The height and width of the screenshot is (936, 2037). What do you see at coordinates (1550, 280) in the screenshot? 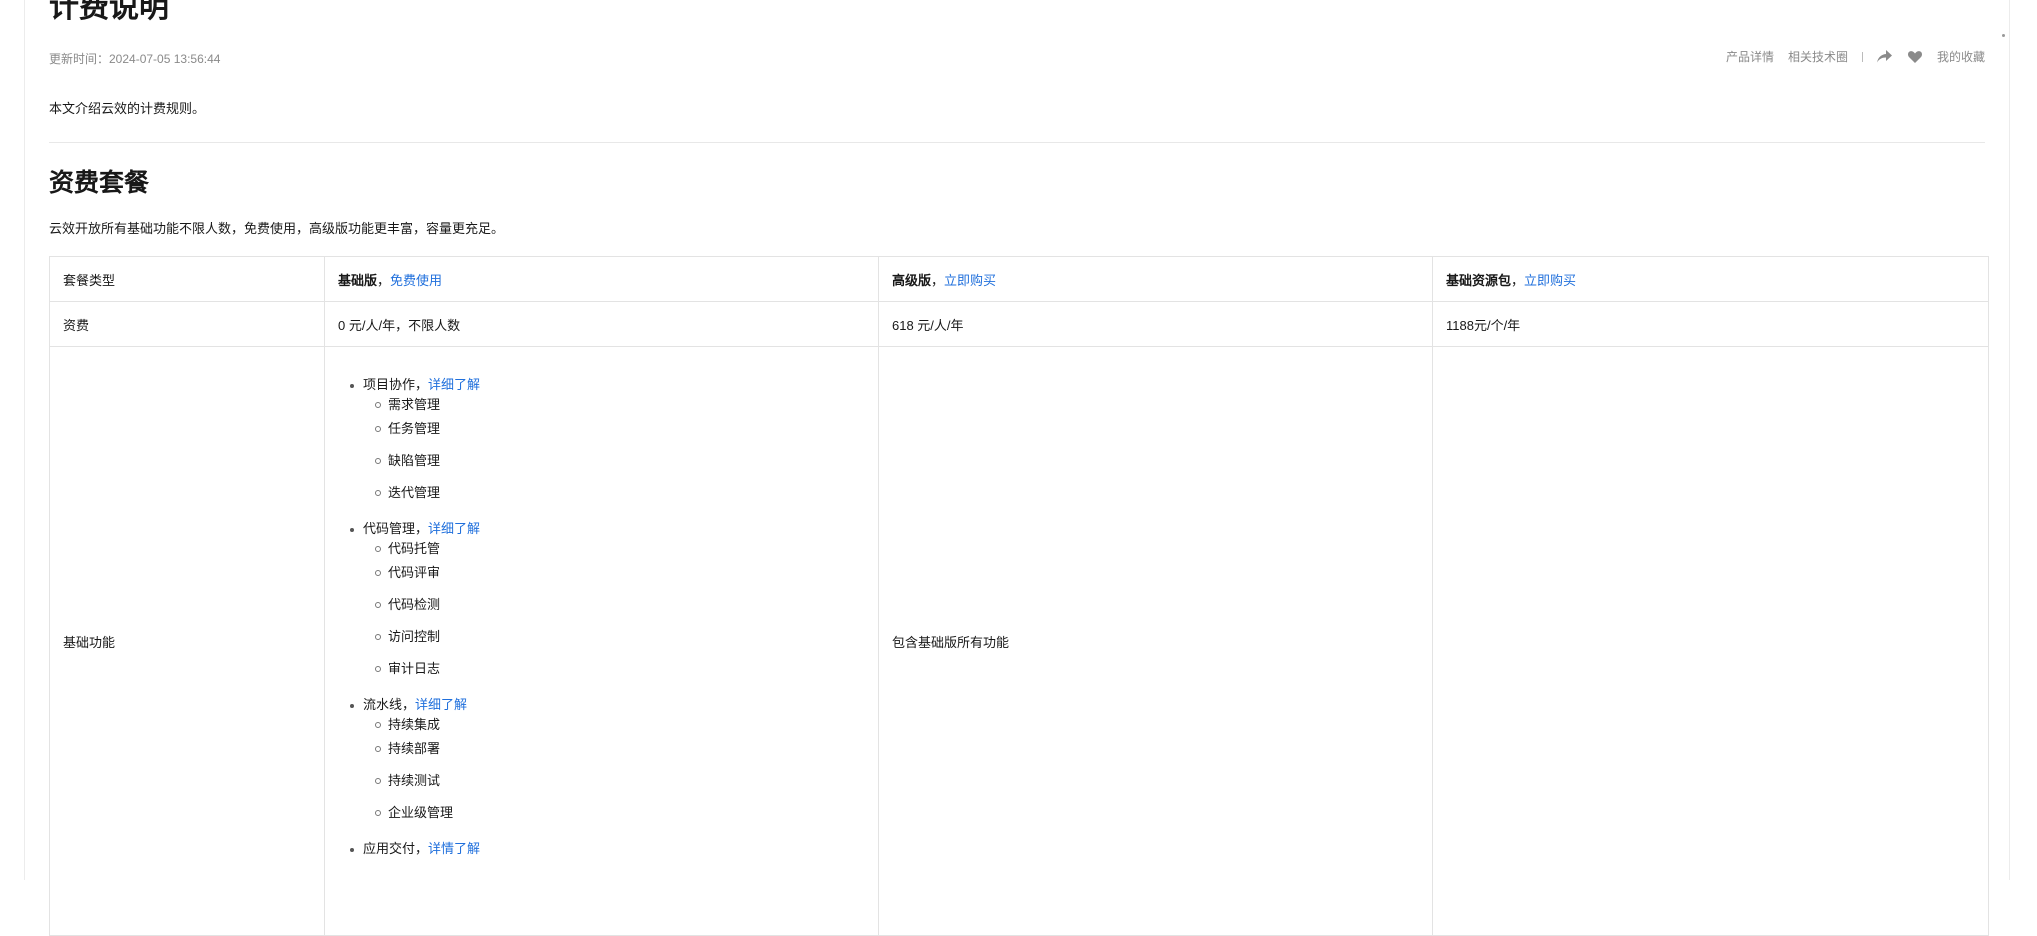
I see `buy-pack-link: 立即购买` at bounding box center [1550, 280].